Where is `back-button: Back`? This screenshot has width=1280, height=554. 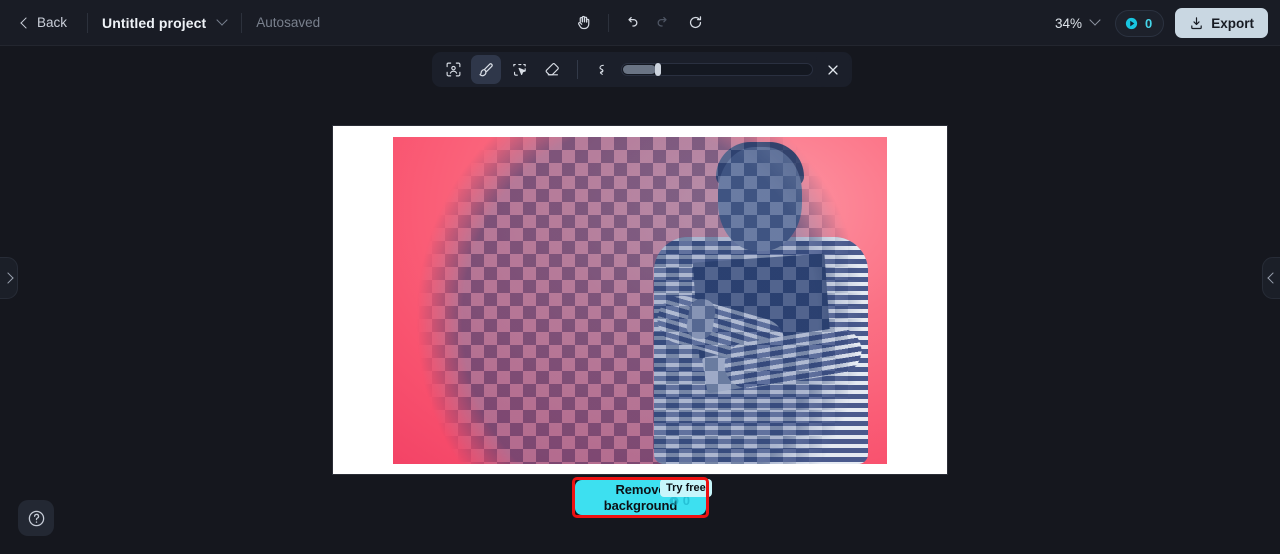
back-button: Back is located at coordinates (43, 22).